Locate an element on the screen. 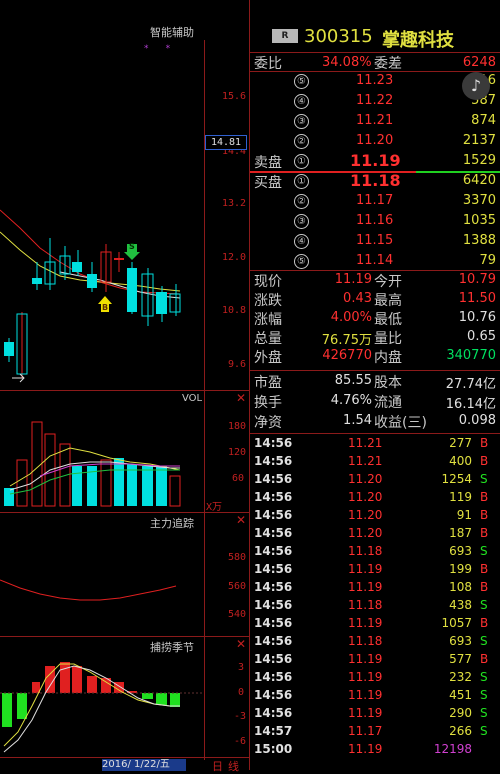 This screenshot has width=500, height=774. trade-volume: 199 is located at coordinates (460, 569).